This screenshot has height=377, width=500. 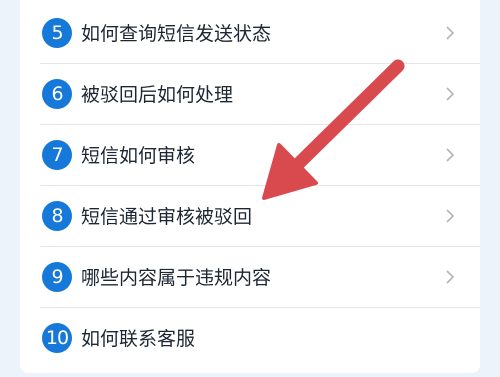 What do you see at coordinates (57, 154) in the screenshot?
I see `number-badge: 7` at bounding box center [57, 154].